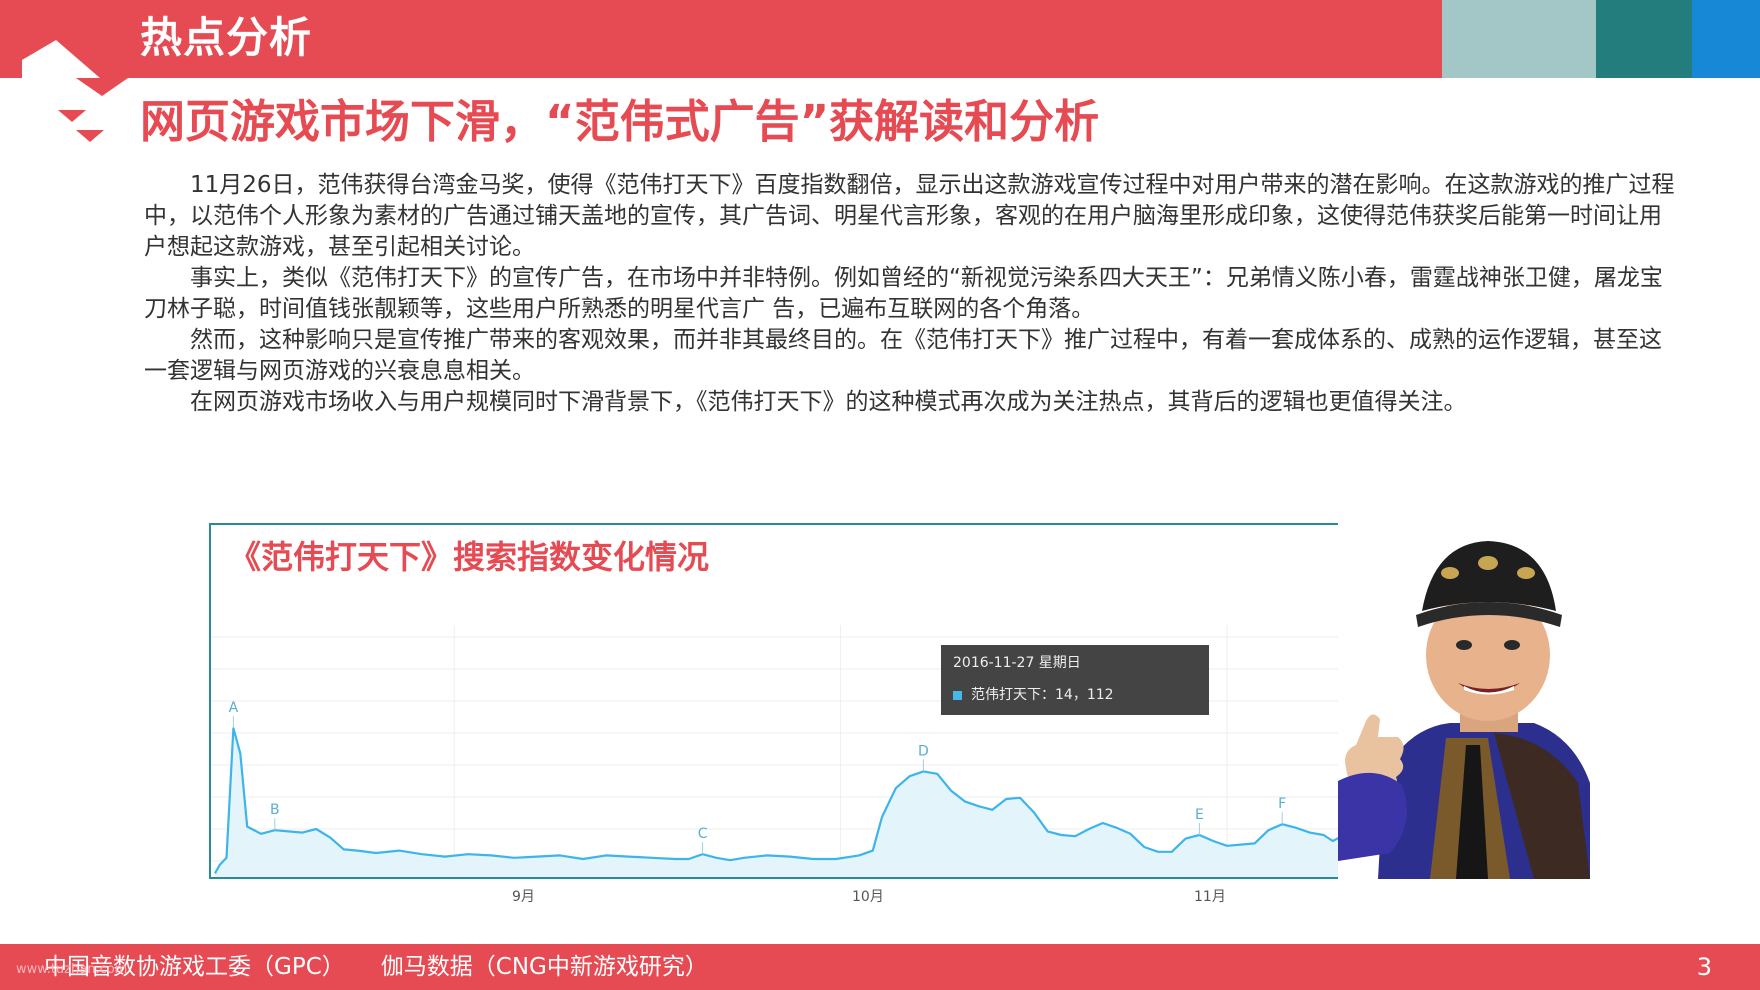 The width and height of the screenshot is (1760, 990). I want to click on chart-title: 《范伟打天下》搜索指数变化情况, so click(469, 557).